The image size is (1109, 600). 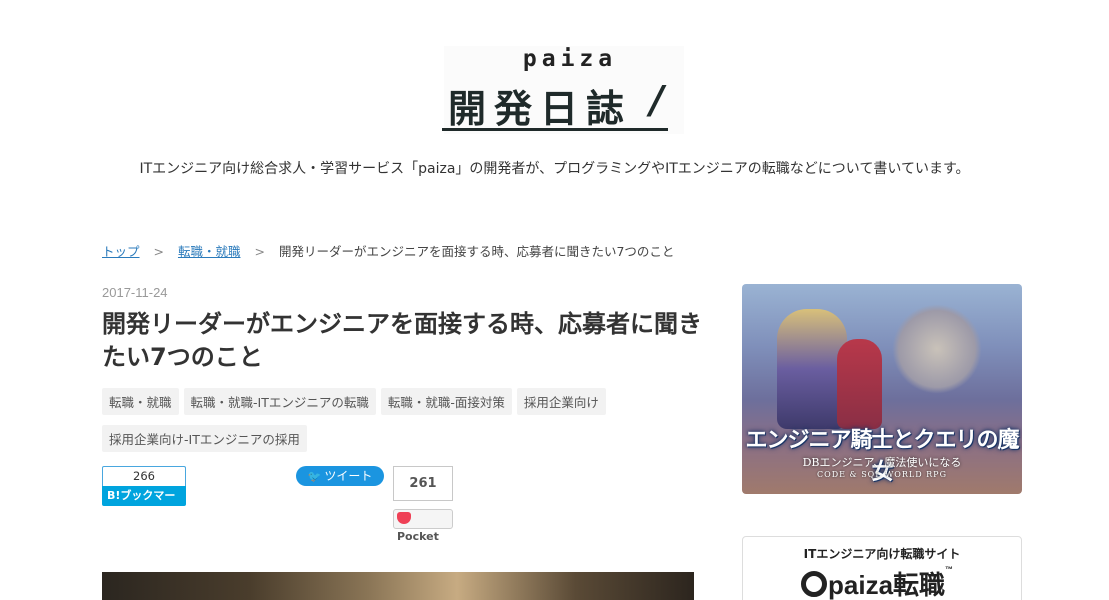 What do you see at coordinates (882, 462) in the screenshot?
I see `banner-subtitle: DBエンジニア、魔法使いになる` at bounding box center [882, 462].